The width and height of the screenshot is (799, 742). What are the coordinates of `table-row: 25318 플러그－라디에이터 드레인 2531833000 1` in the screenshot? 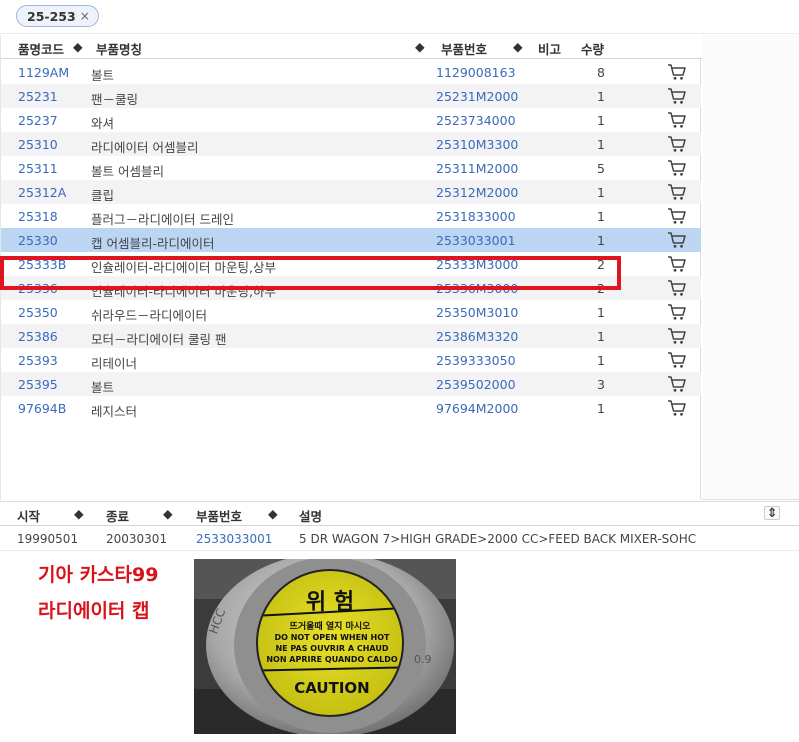 It's located at (351, 216).